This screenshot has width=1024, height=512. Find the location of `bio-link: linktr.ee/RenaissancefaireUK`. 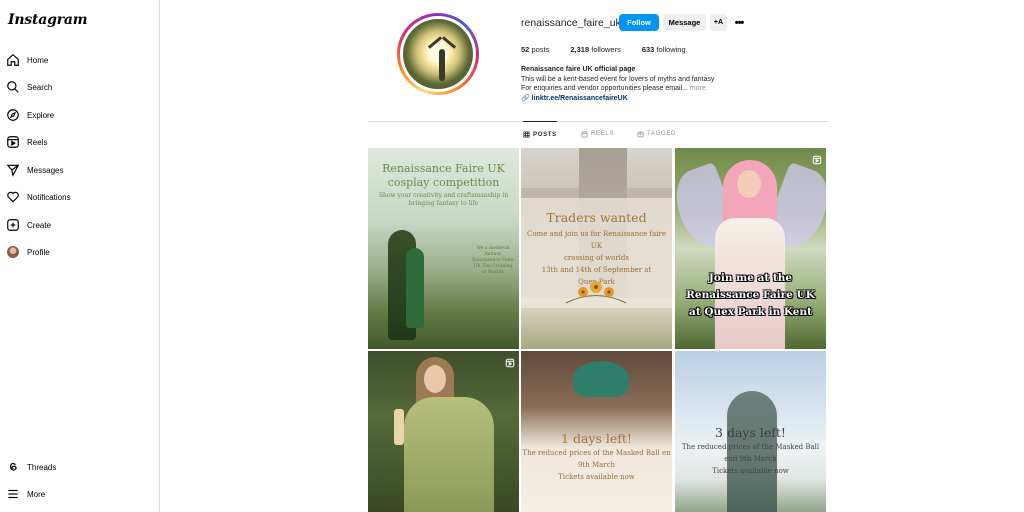

bio-link: linktr.ee/RenaissancefaireUK is located at coordinates (580, 98).